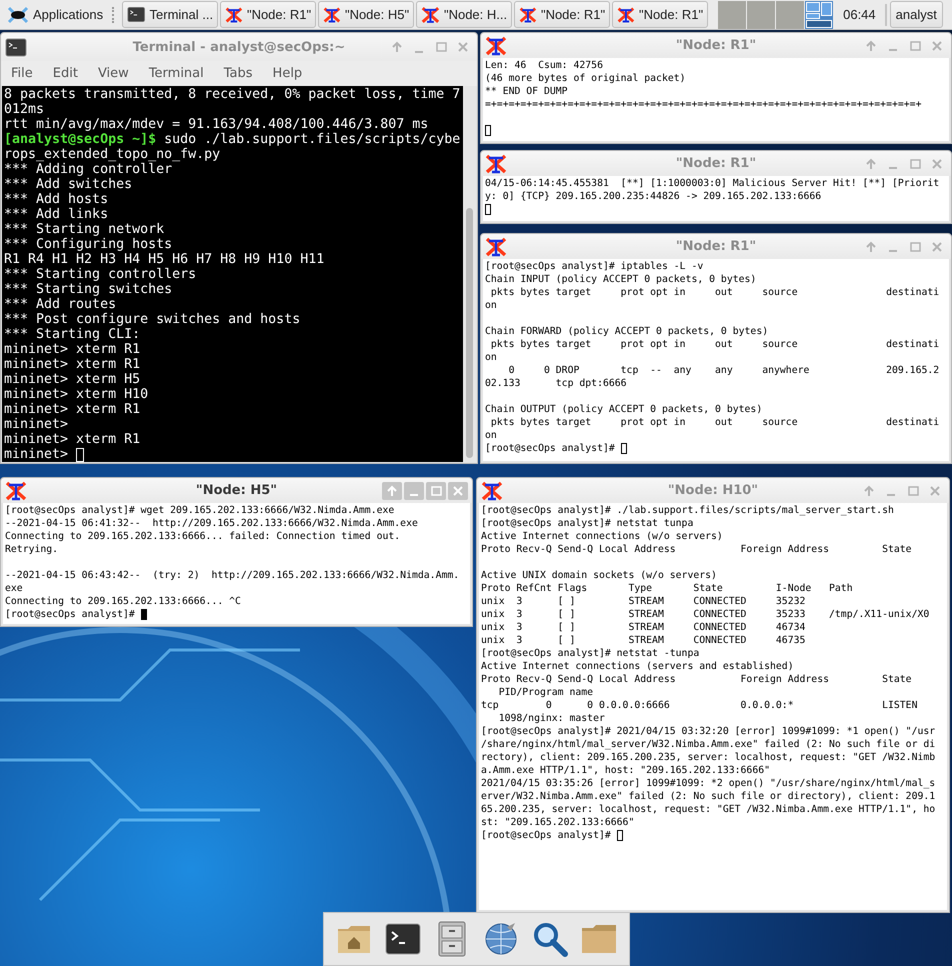  I want to click on terminal-line: 8 packets transmitted, 8 received, 0% packet loss, time 7, so click(232, 94).